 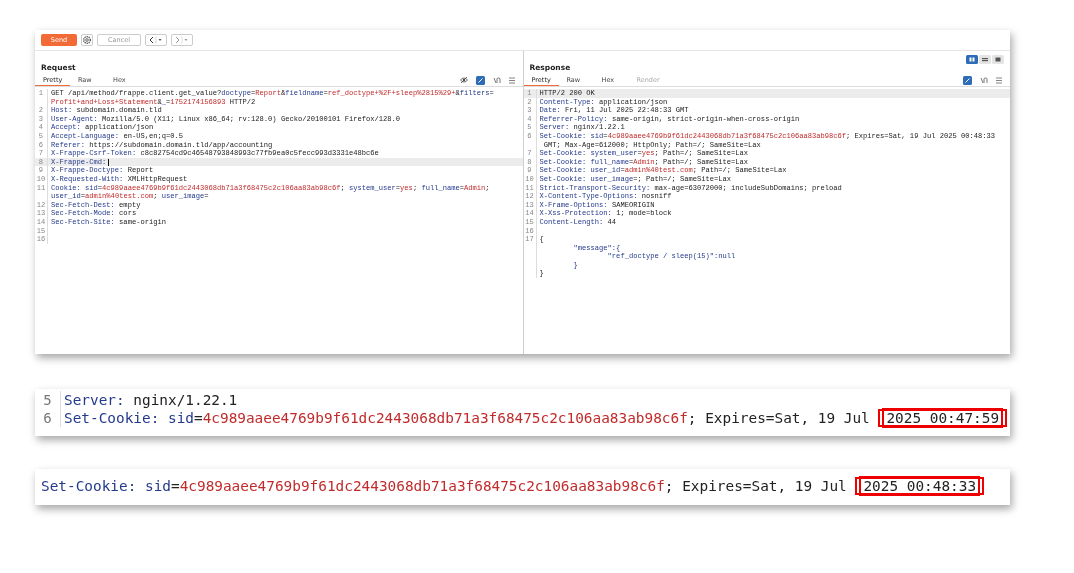 What do you see at coordinates (972, 59) in the screenshot?
I see `columns-layout-icon` at bounding box center [972, 59].